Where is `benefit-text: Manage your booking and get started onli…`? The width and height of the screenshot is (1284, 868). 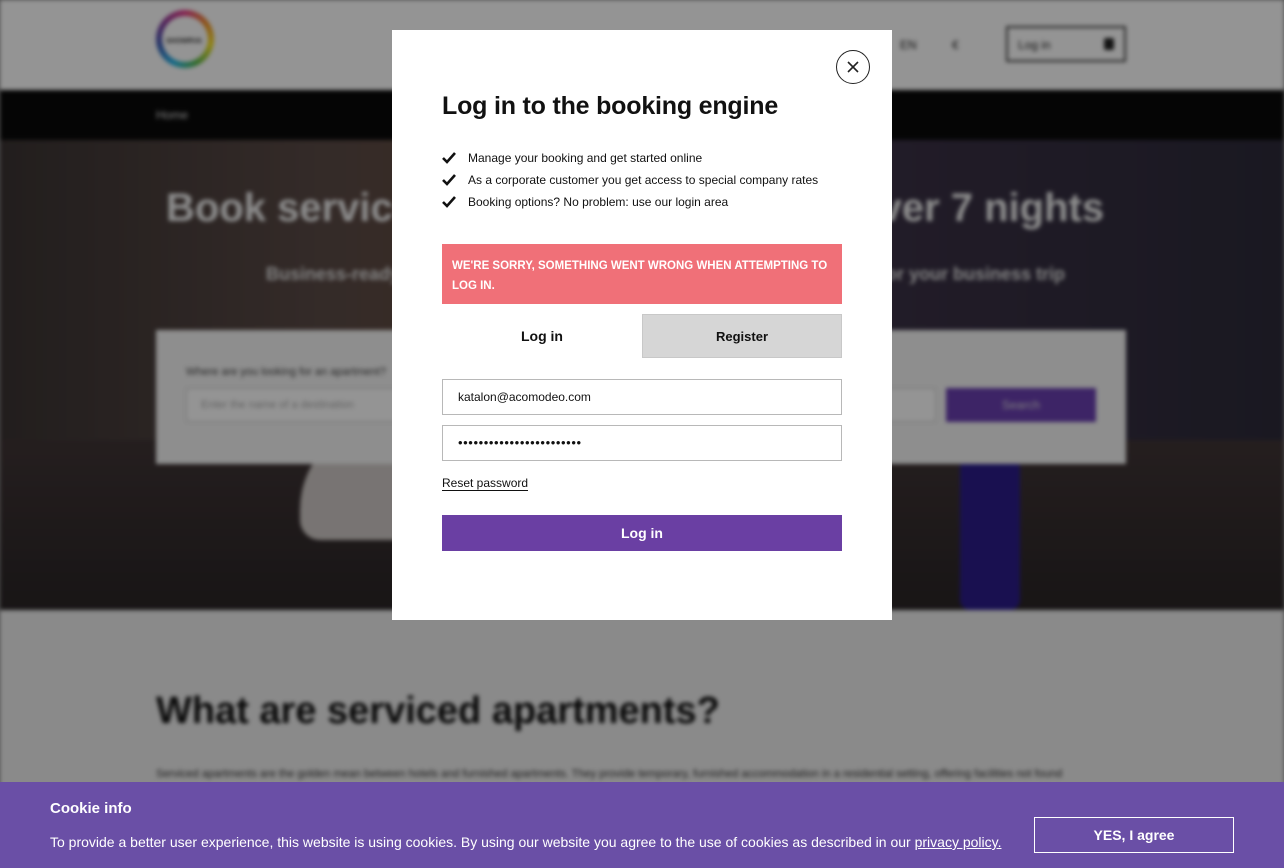 benefit-text: Manage your booking and get started onli… is located at coordinates (585, 158).